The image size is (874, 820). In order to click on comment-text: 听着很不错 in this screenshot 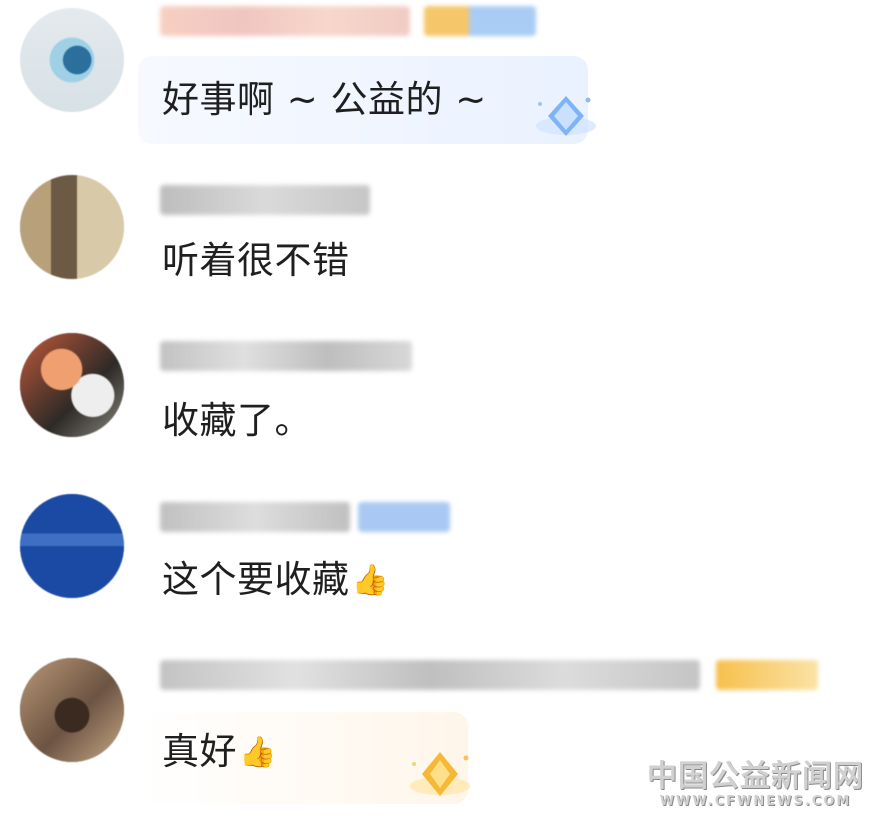, I will do `click(256, 260)`.